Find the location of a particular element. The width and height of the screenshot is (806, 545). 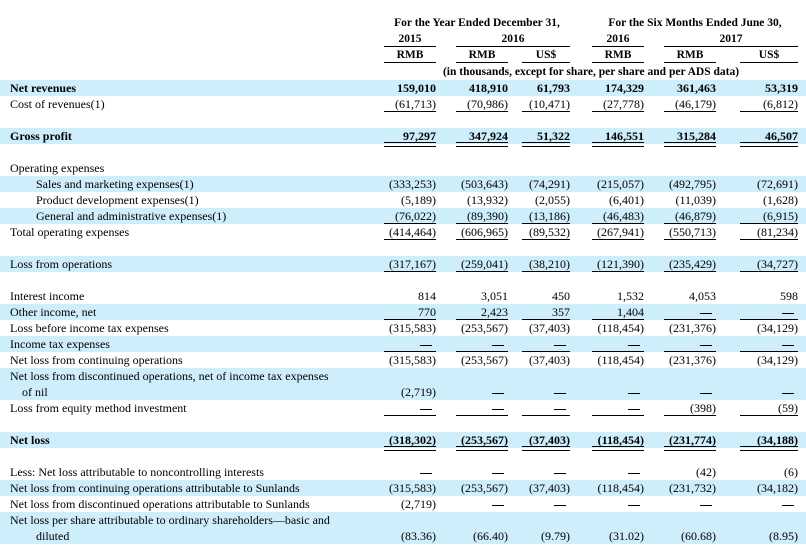

value-cell: (72,691) is located at coordinates (777, 184).